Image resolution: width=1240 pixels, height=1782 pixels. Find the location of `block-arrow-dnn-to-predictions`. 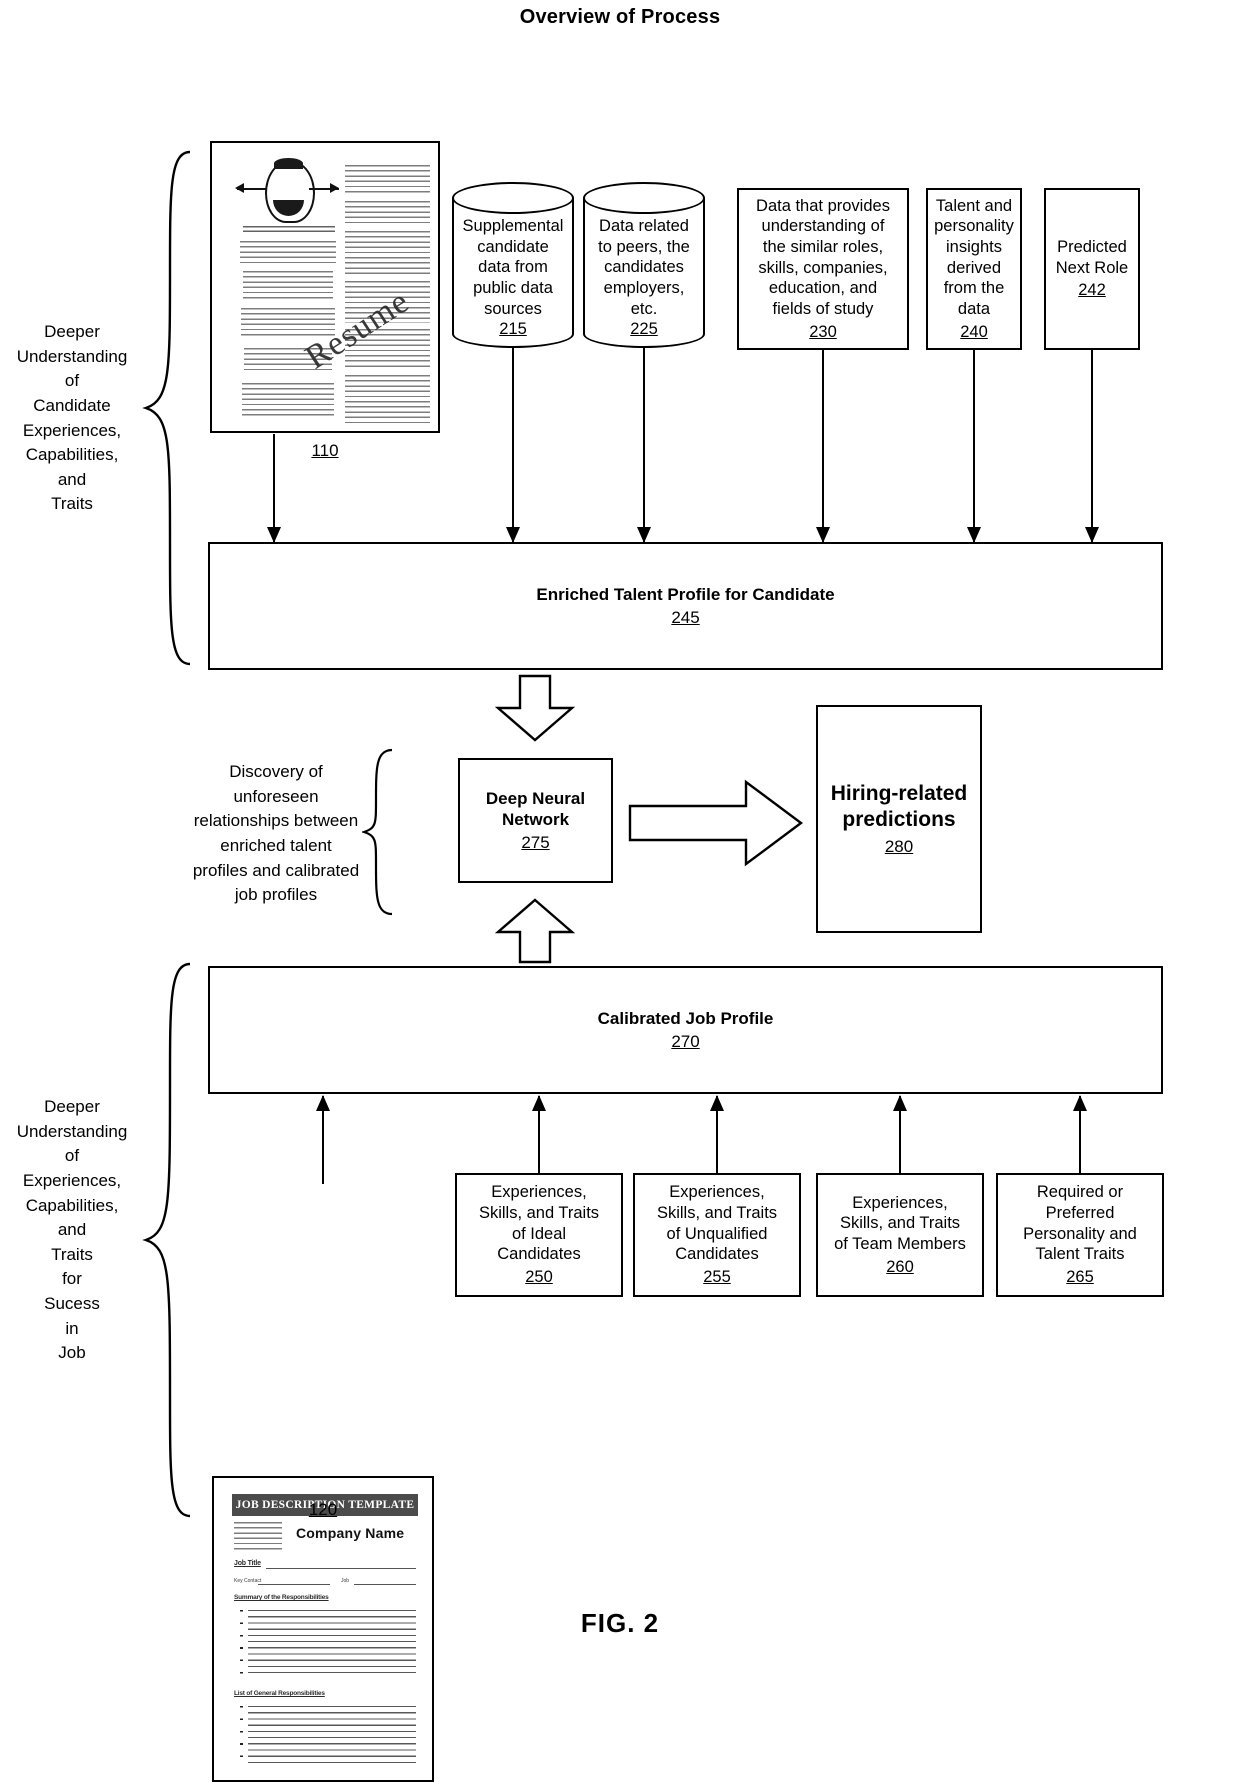

block-arrow-dnn-to-predictions is located at coordinates (716, 823).